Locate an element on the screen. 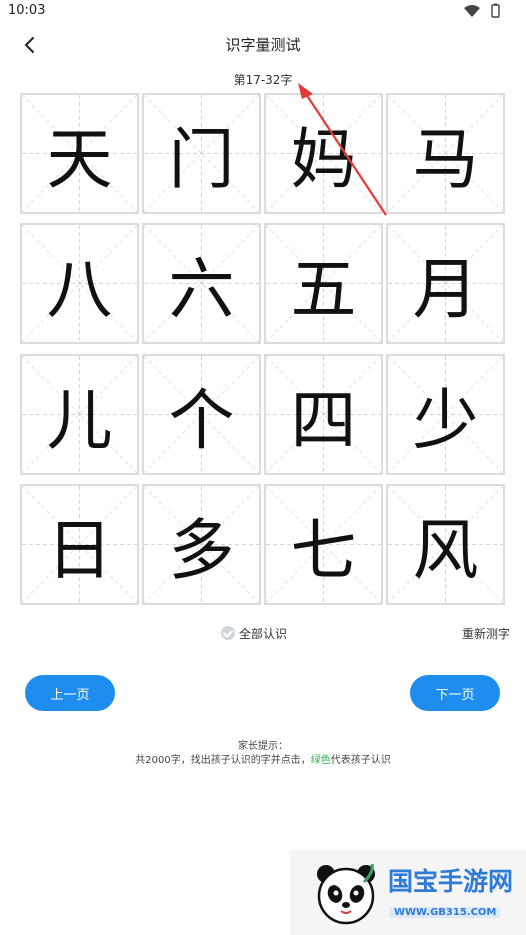  char-cell: 多 is located at coordinates (201, 544).